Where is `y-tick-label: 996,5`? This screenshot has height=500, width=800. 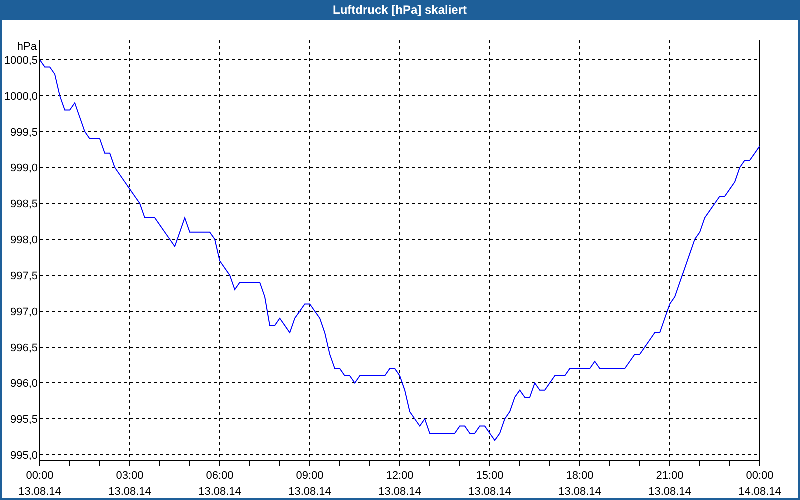
y-tick-label: 996,5 is located at coordinates (24, 348).